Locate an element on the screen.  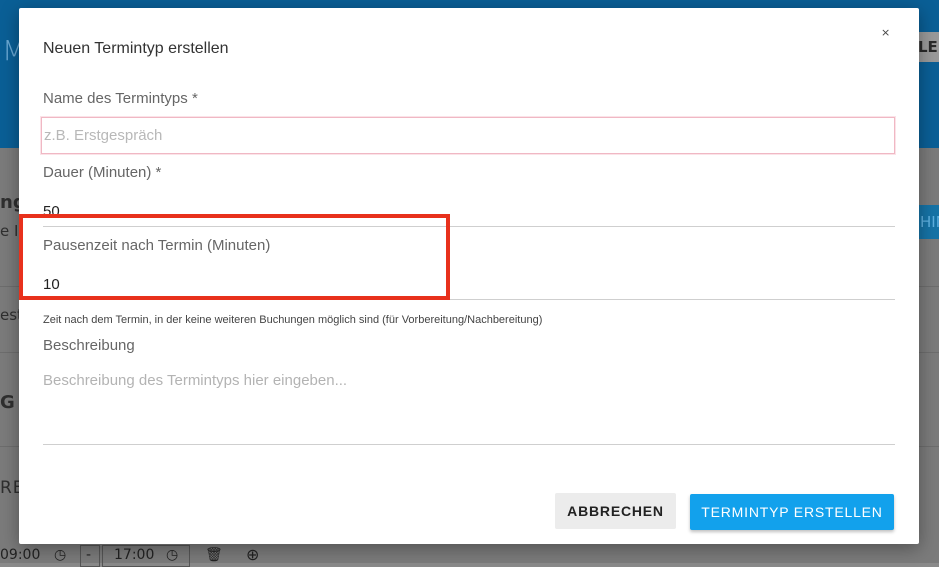
section-heading-fragment: G is located at coordinates (7, 402).